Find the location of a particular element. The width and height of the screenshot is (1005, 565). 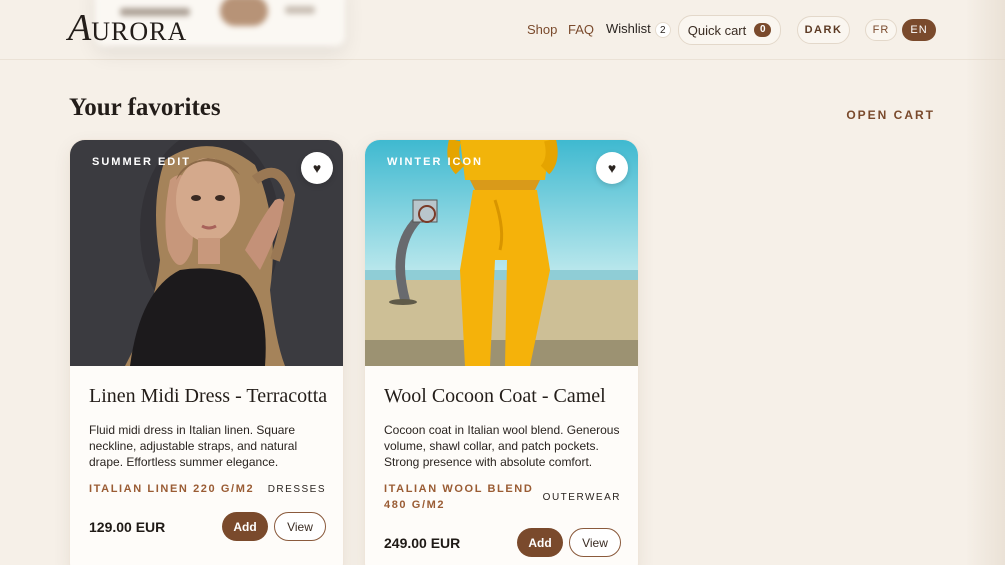

lang-fr-button: FR is located at coordinates (881, 30).